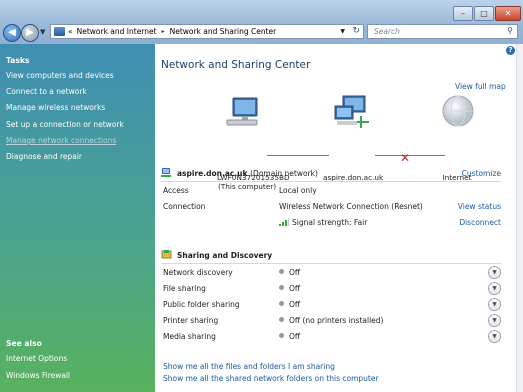  What do you see at coordinates (184, 288) in the screenshot?
I see `file-sharing-label: File sharing` at bounding box center [184, 288].